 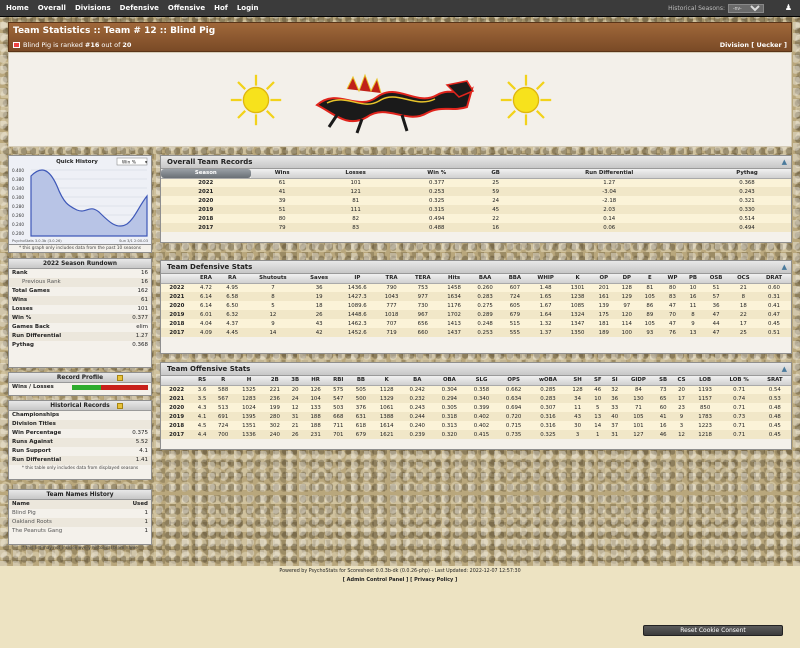 I want to click on team-name-used: 1, so click(x=146, y=531).